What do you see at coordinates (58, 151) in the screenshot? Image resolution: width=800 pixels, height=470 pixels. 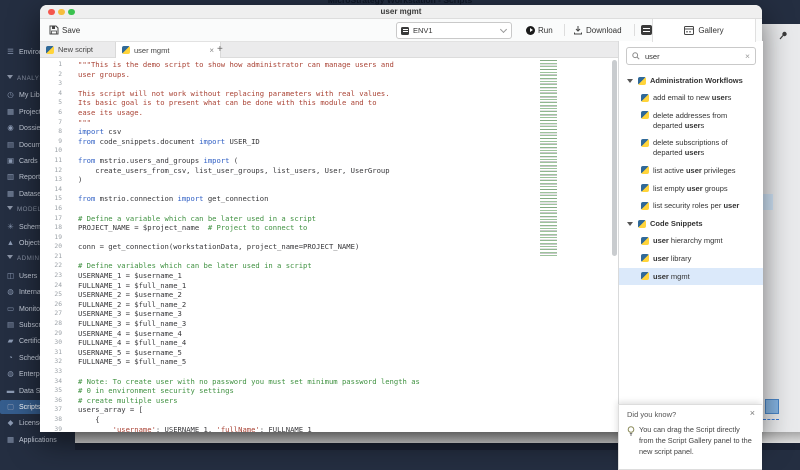 I see `line-number: 10` at bounding box center [58, 151].